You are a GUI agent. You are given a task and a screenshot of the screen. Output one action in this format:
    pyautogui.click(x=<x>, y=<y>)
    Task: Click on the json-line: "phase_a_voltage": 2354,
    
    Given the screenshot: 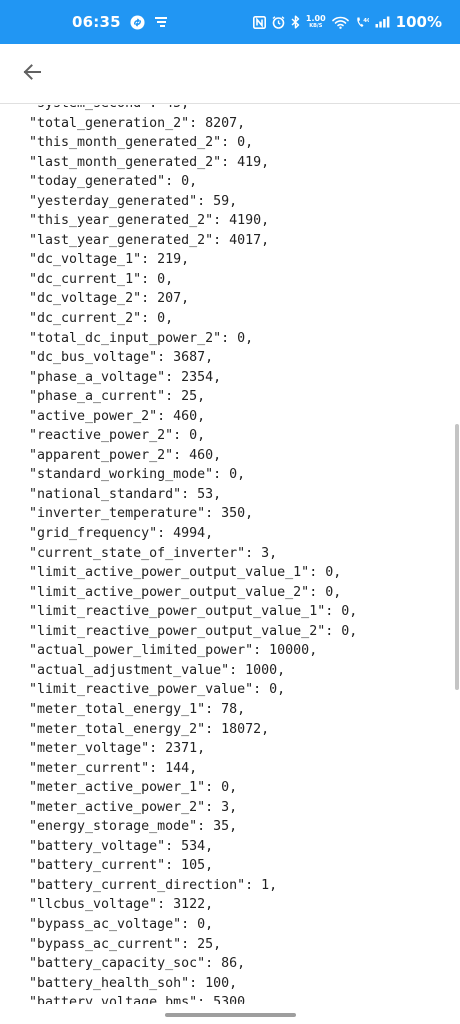 What is the action you would take?
    pyautogui.click(x=125, y=377)
    